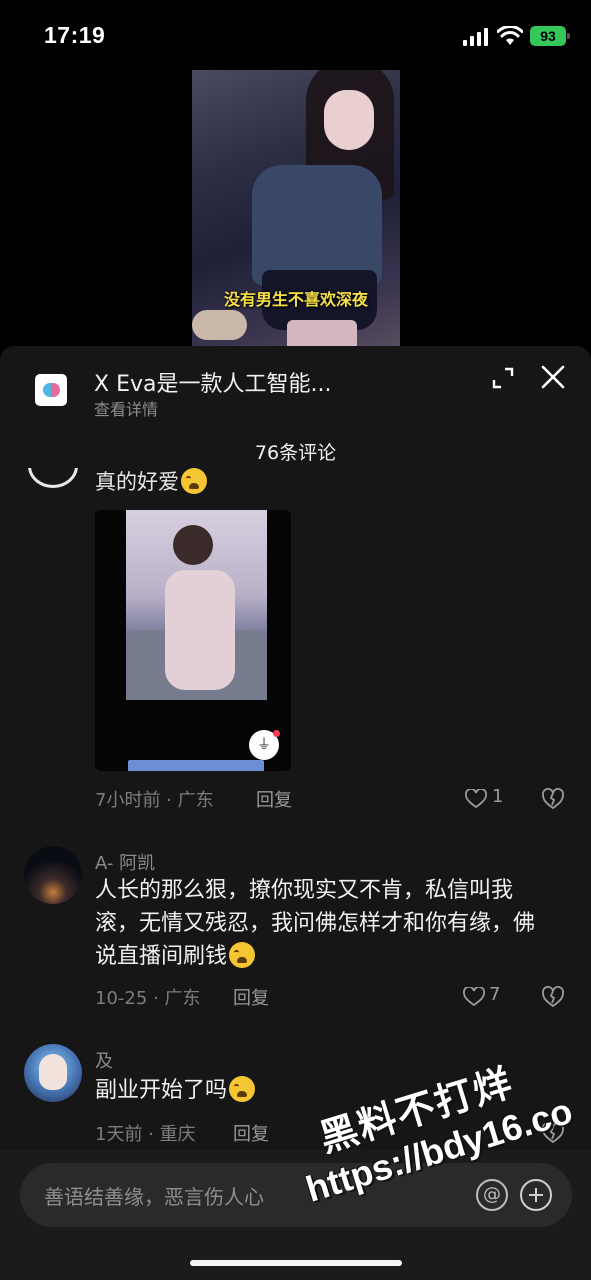 This screenshot has height=1280, width=591. I want to click on video-preview: 没有男生不喜欢深夜, so click(296, 212).